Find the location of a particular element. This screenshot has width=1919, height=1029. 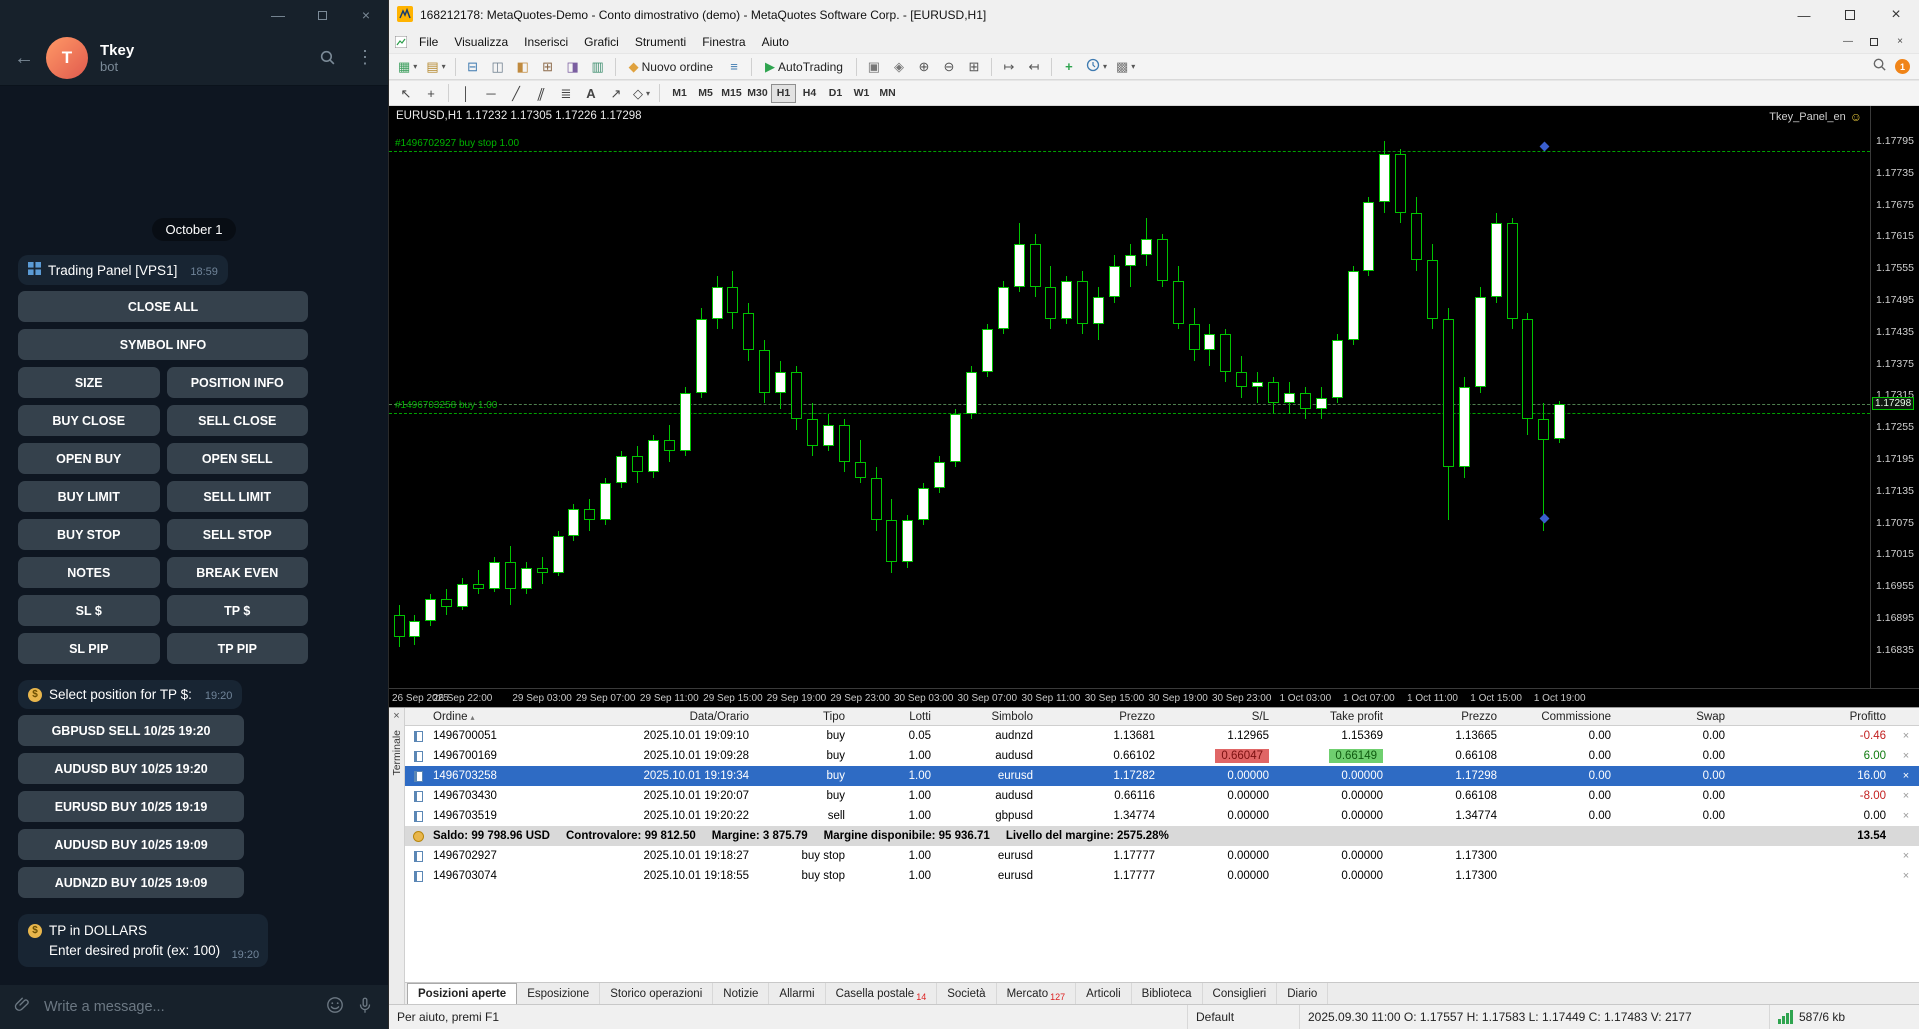

keyboard-button-notes: NOTES is located at coordinates (89, 572).